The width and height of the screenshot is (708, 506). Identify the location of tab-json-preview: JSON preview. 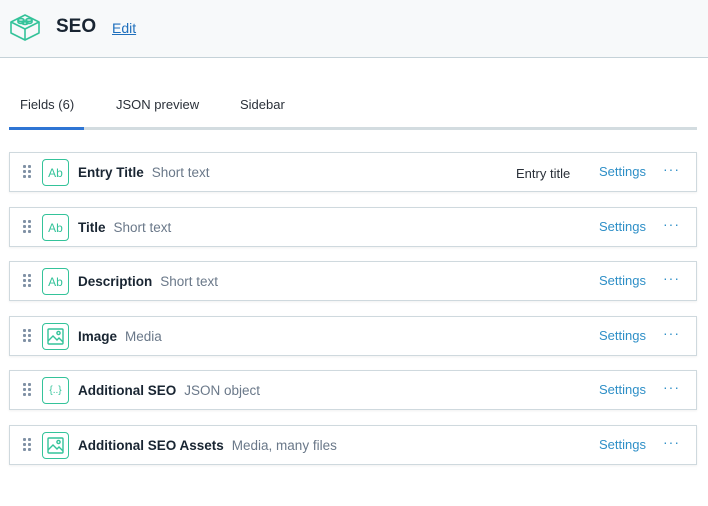
(157, 104).